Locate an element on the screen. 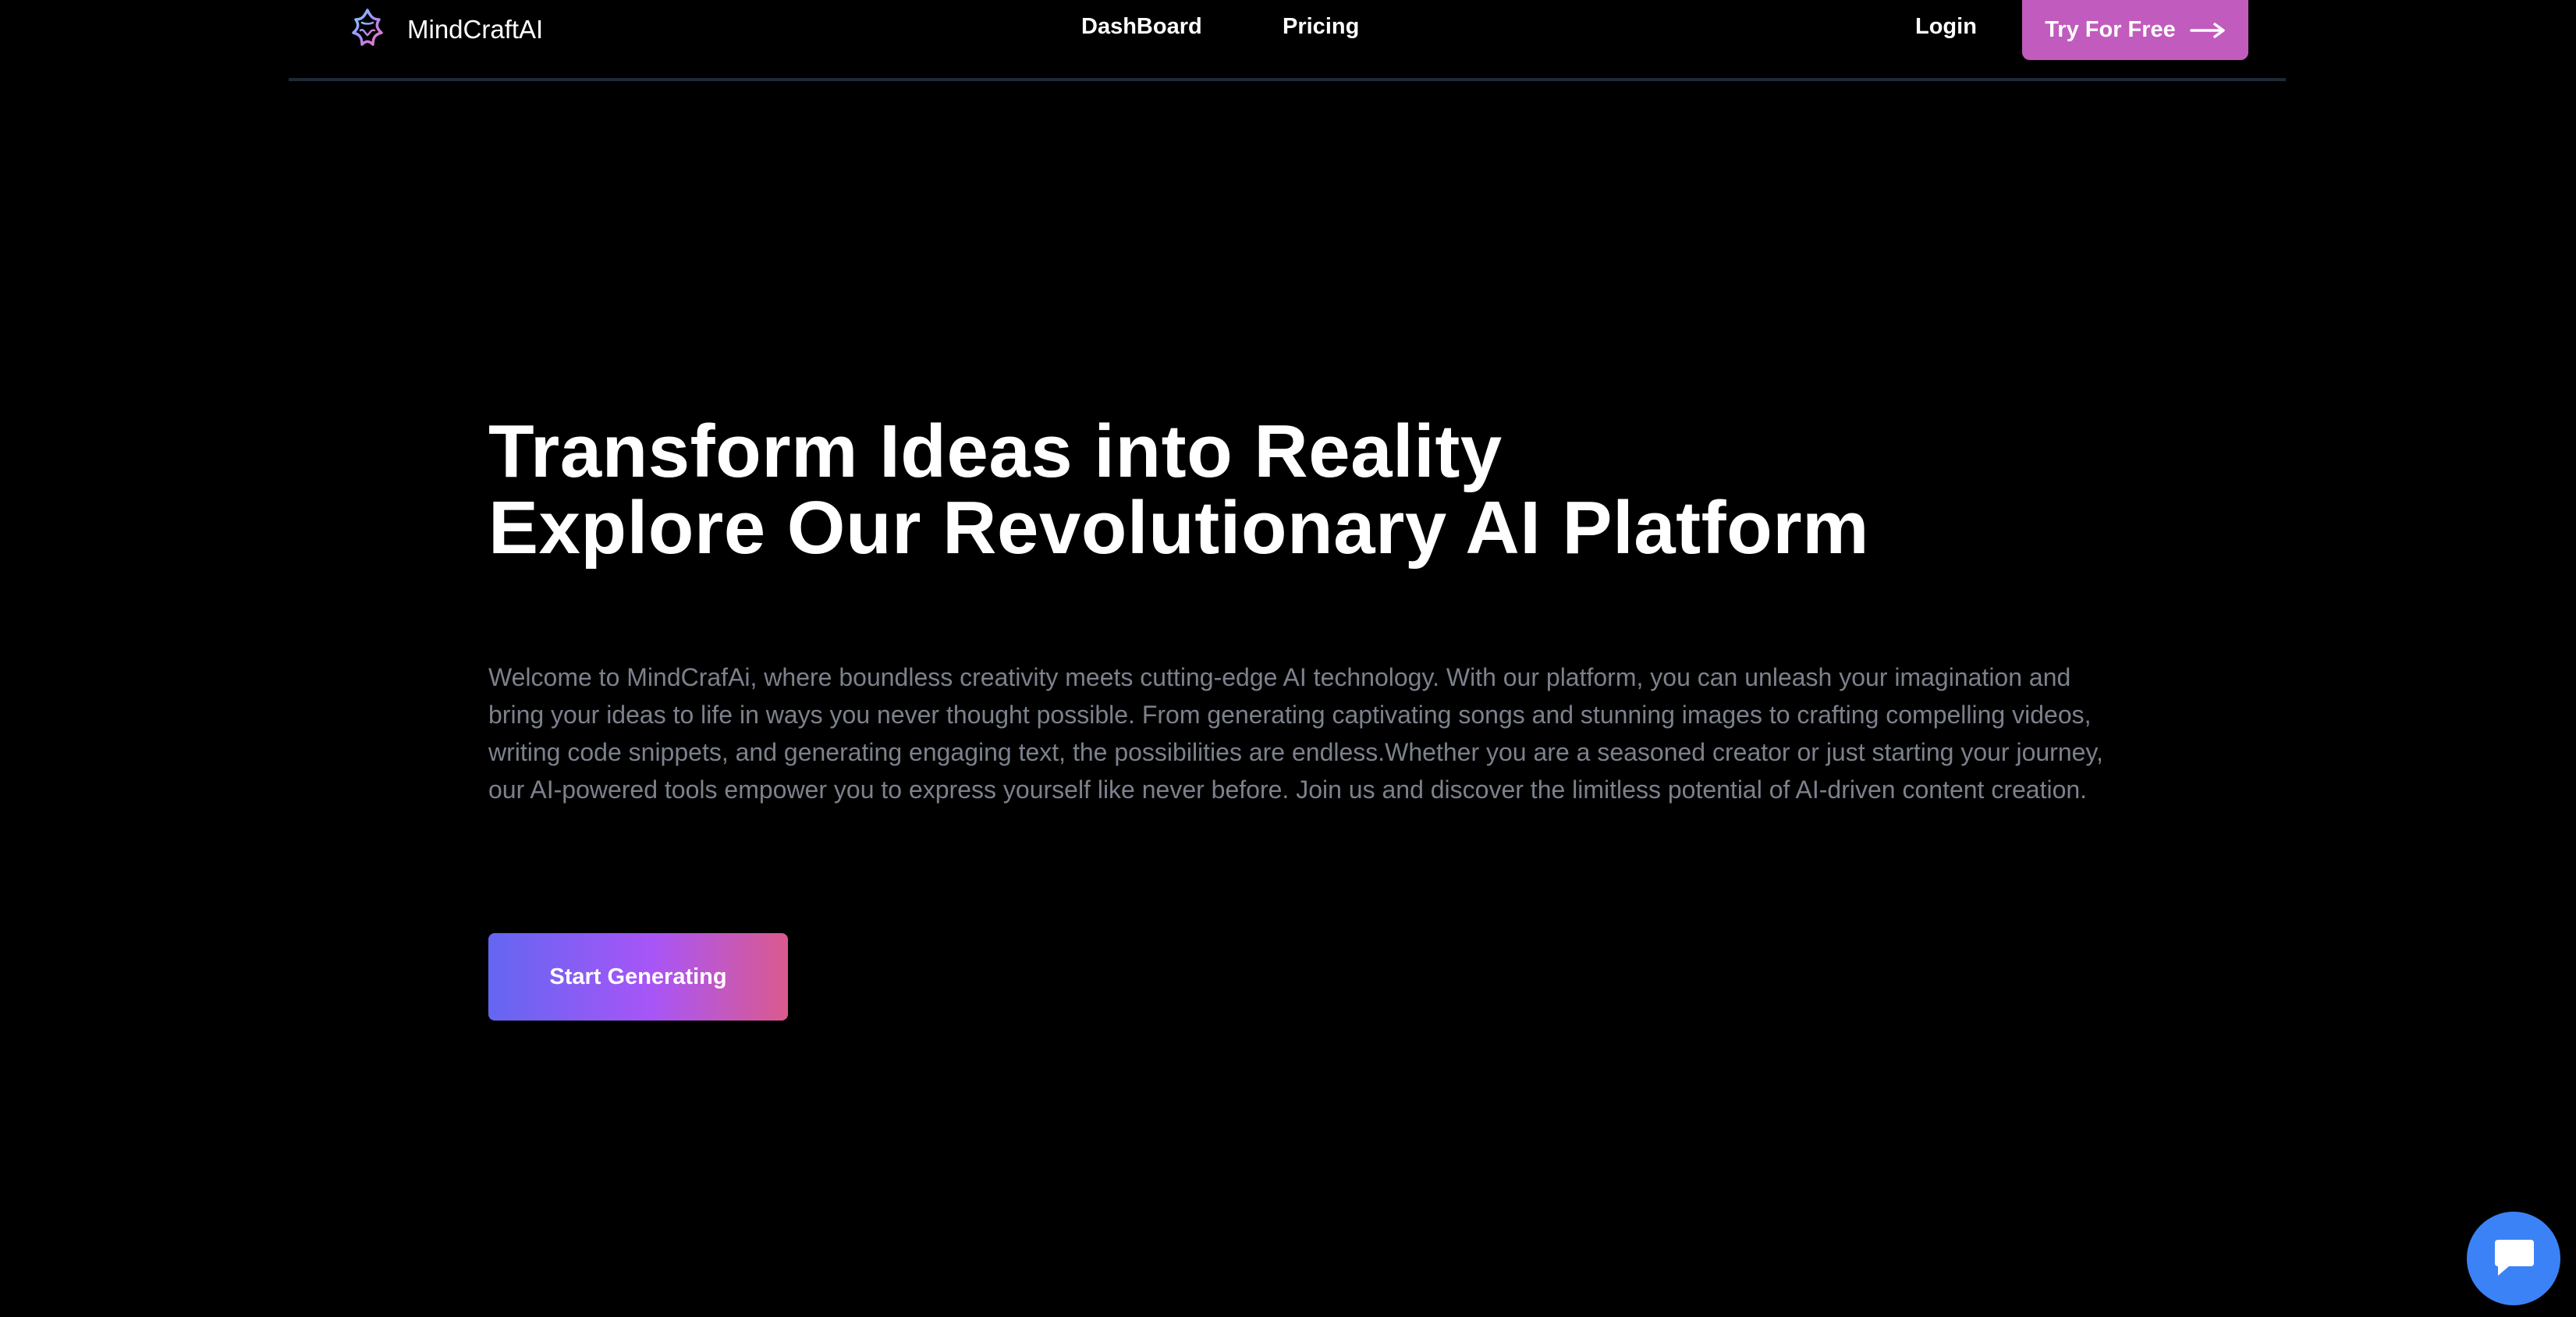  long-arrow-right-icon is located at coordinates (2207, 30).